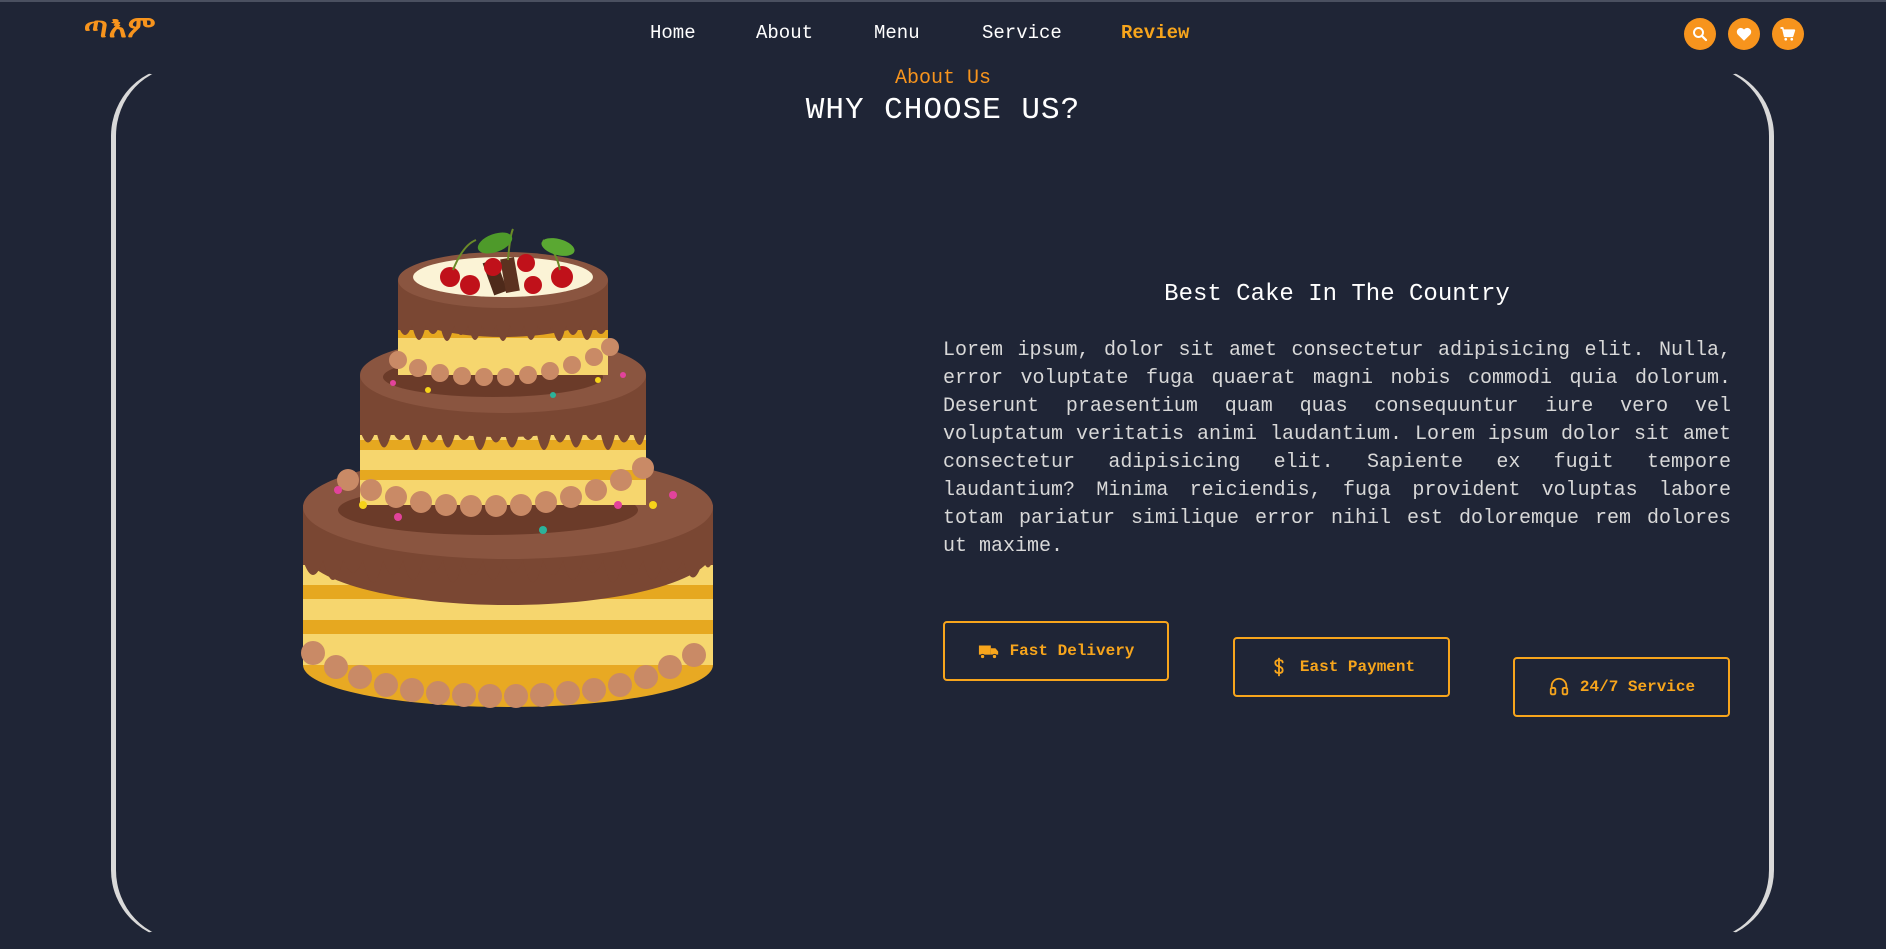 The height and width of the screenshot is (949, 1886). I want to click on feature-easy-payment: East Payment, so click(1341, 667).